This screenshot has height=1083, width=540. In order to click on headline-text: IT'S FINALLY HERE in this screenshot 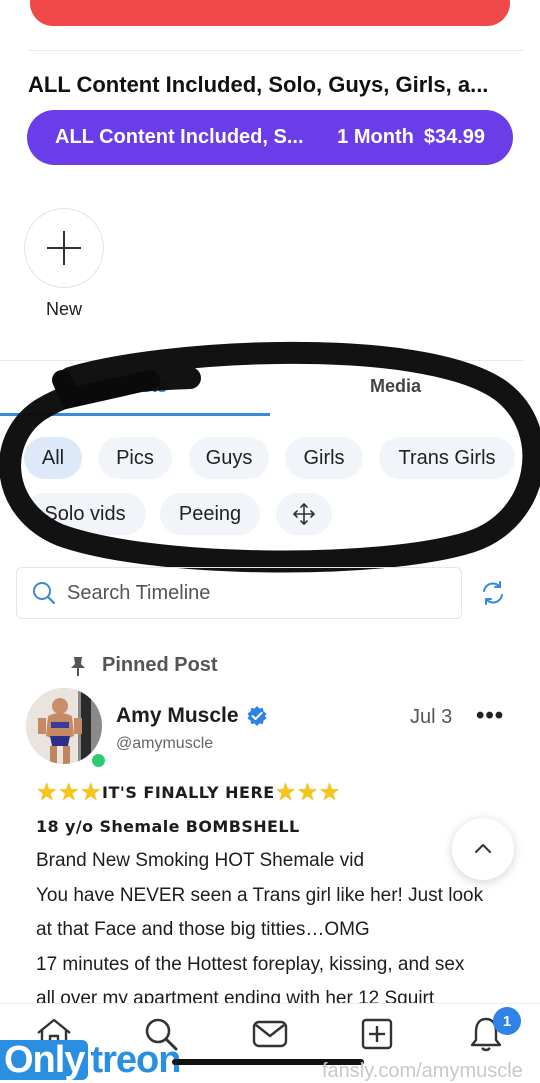, I will do `click(188, 792)`.